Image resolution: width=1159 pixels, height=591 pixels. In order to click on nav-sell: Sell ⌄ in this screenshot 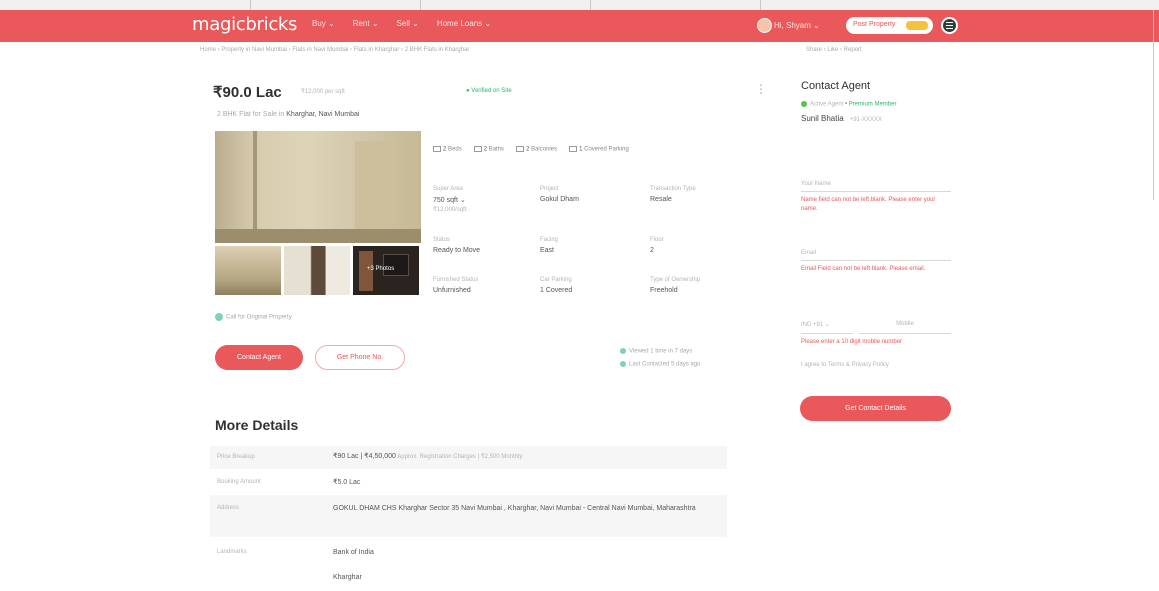, I will do `click(408, 23)`.